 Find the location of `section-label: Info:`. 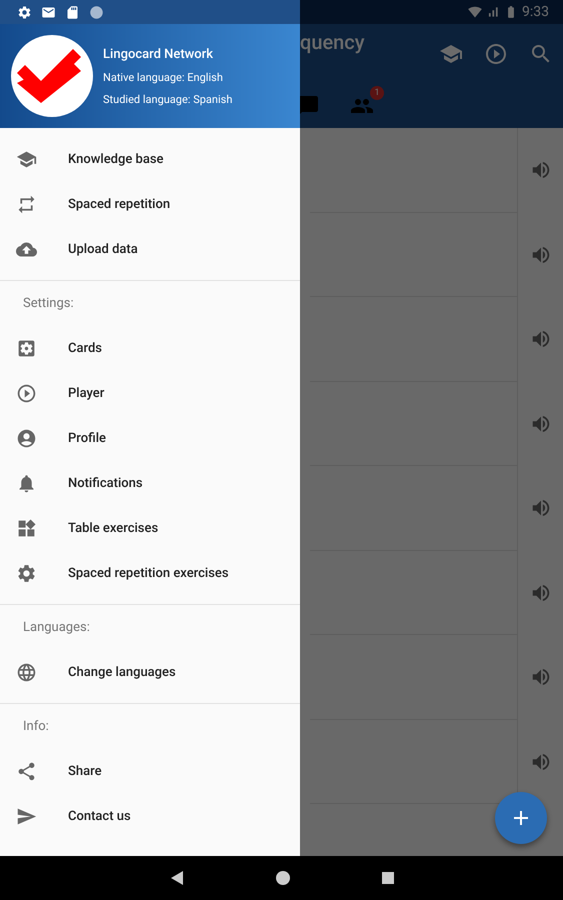

section-label: Info: is located at coordinates (36, 727).